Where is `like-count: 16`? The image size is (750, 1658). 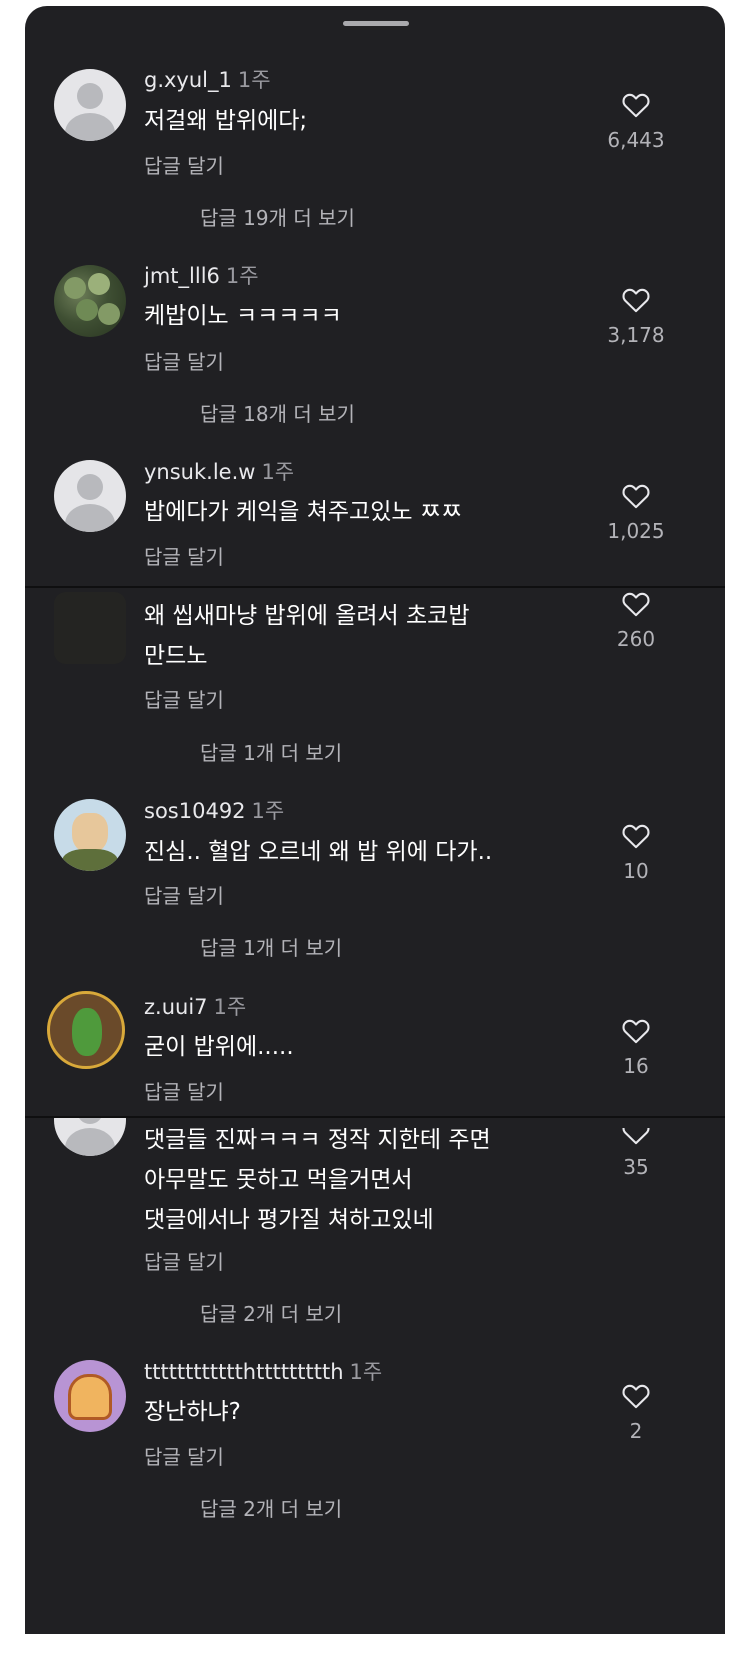
like-count: 16 is located at coordinates (636, 1066).